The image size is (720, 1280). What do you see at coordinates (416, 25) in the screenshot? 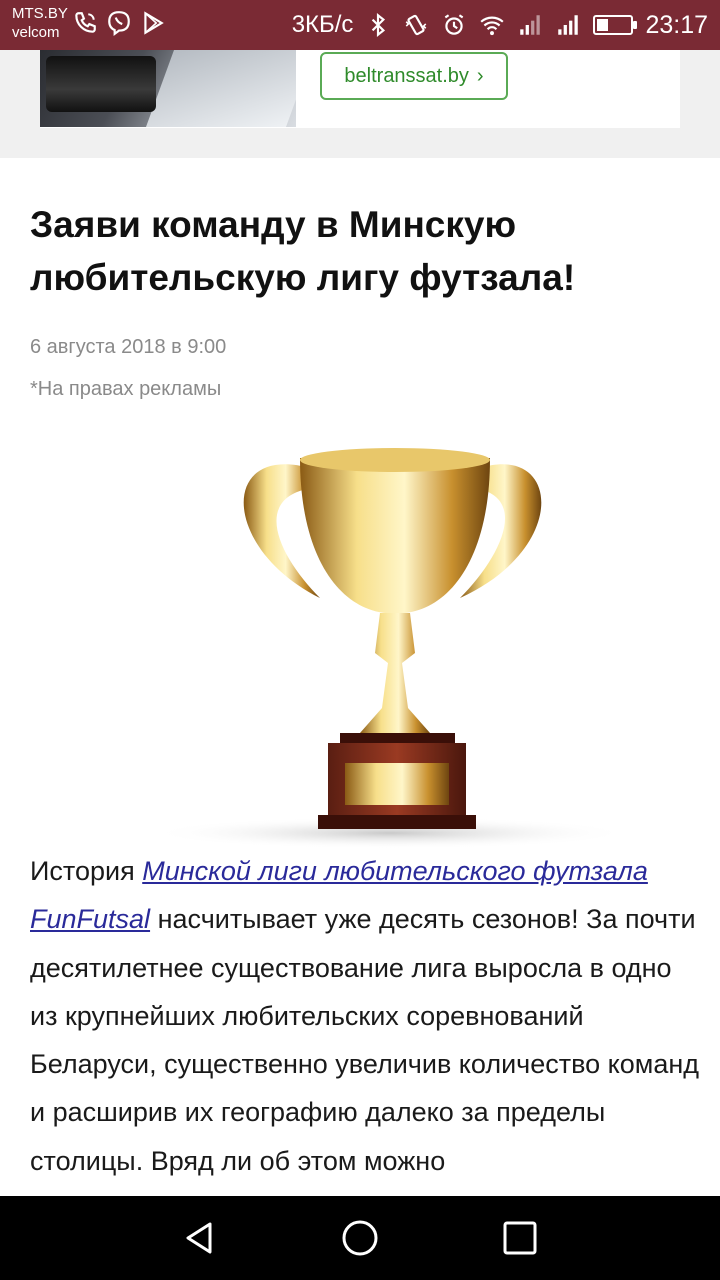
I see `vibrate-icon` at bounding box center [416, 25].